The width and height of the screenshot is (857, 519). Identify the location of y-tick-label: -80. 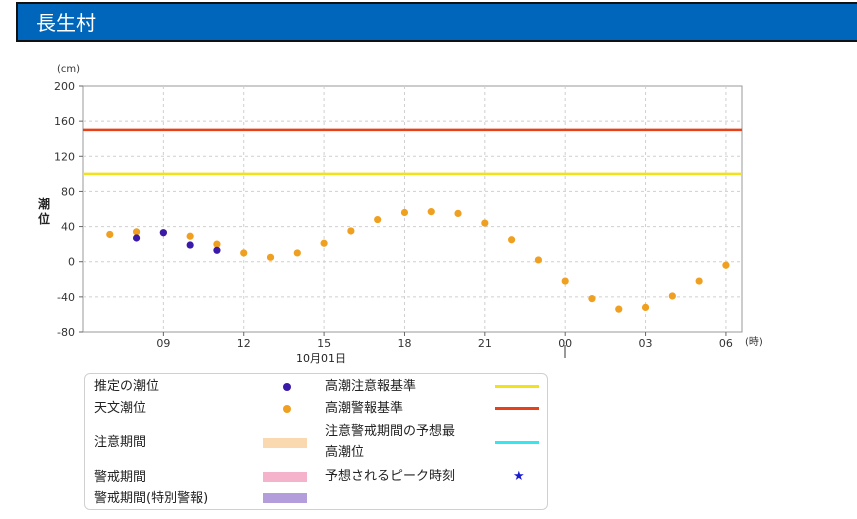
(66, 332).